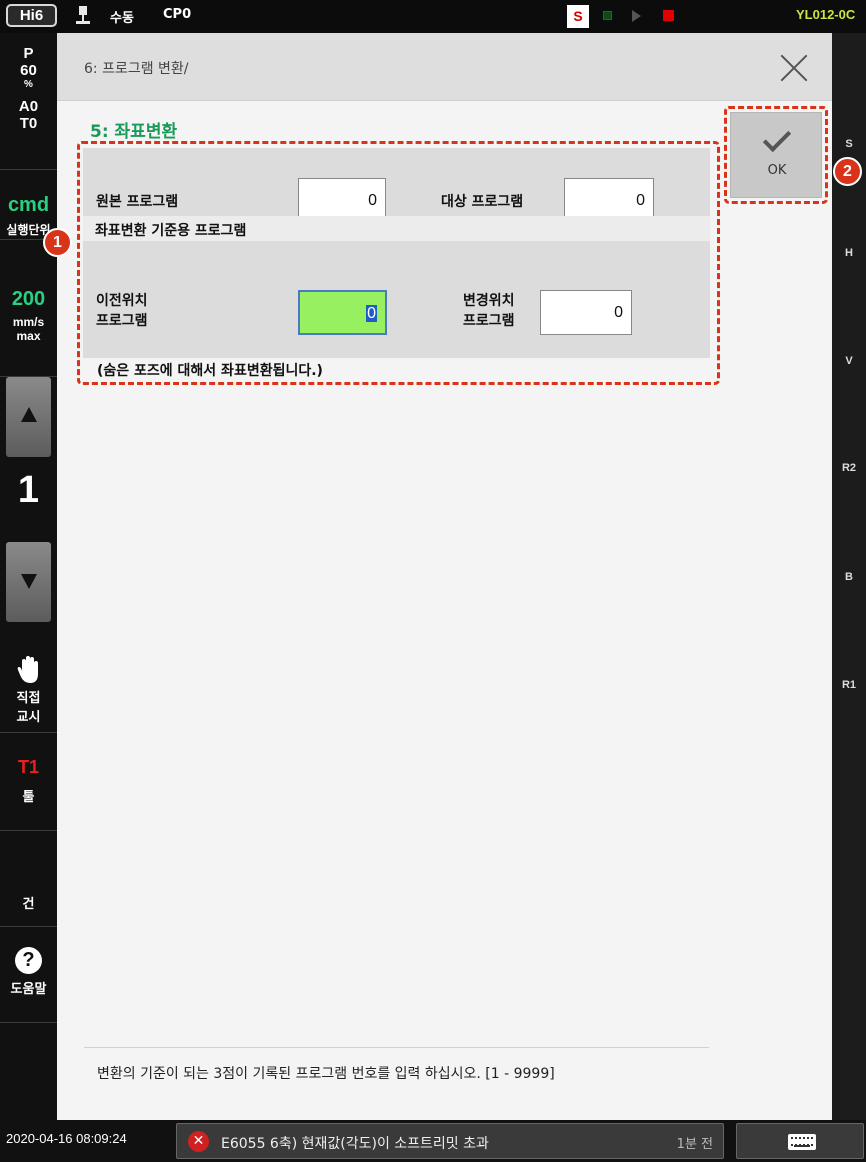 This screenshot has width=866, height=1162. I want to click on stop-icon, so click(668, 15).